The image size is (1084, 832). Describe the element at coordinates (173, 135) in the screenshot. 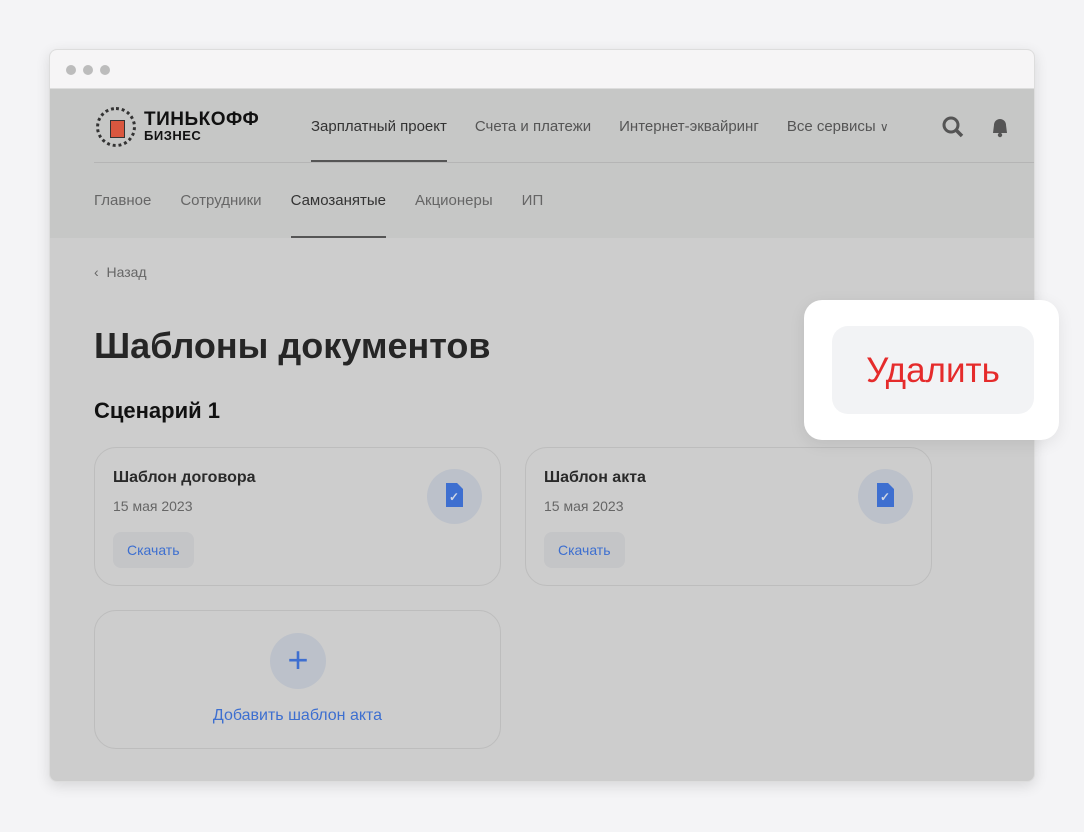

I see `logo-sub: БИЗНЕС` at that location.